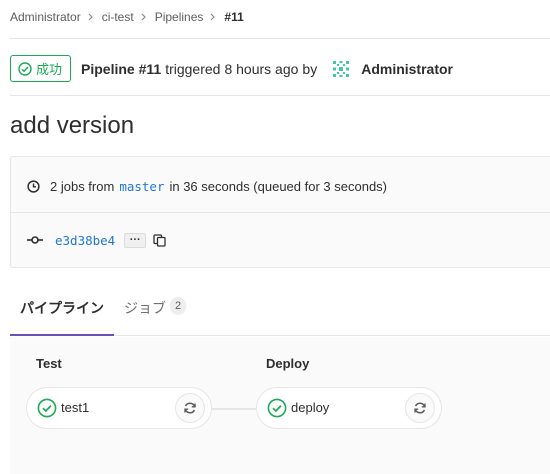  What do you see at coordinates (280, 314) in the screenshot?
I see `pipeline-tabs: パイプライン ジョブ 2` at bounding box center [280, 314].